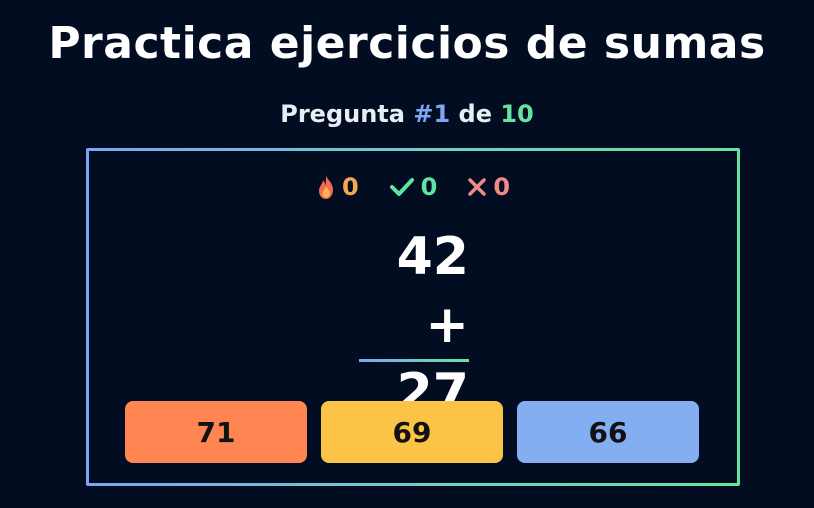 This screenshot has height=508, width=814. Describe the element at coordinates (337, 187) in the screenshot. I see `streak-stat: 0` at that location.